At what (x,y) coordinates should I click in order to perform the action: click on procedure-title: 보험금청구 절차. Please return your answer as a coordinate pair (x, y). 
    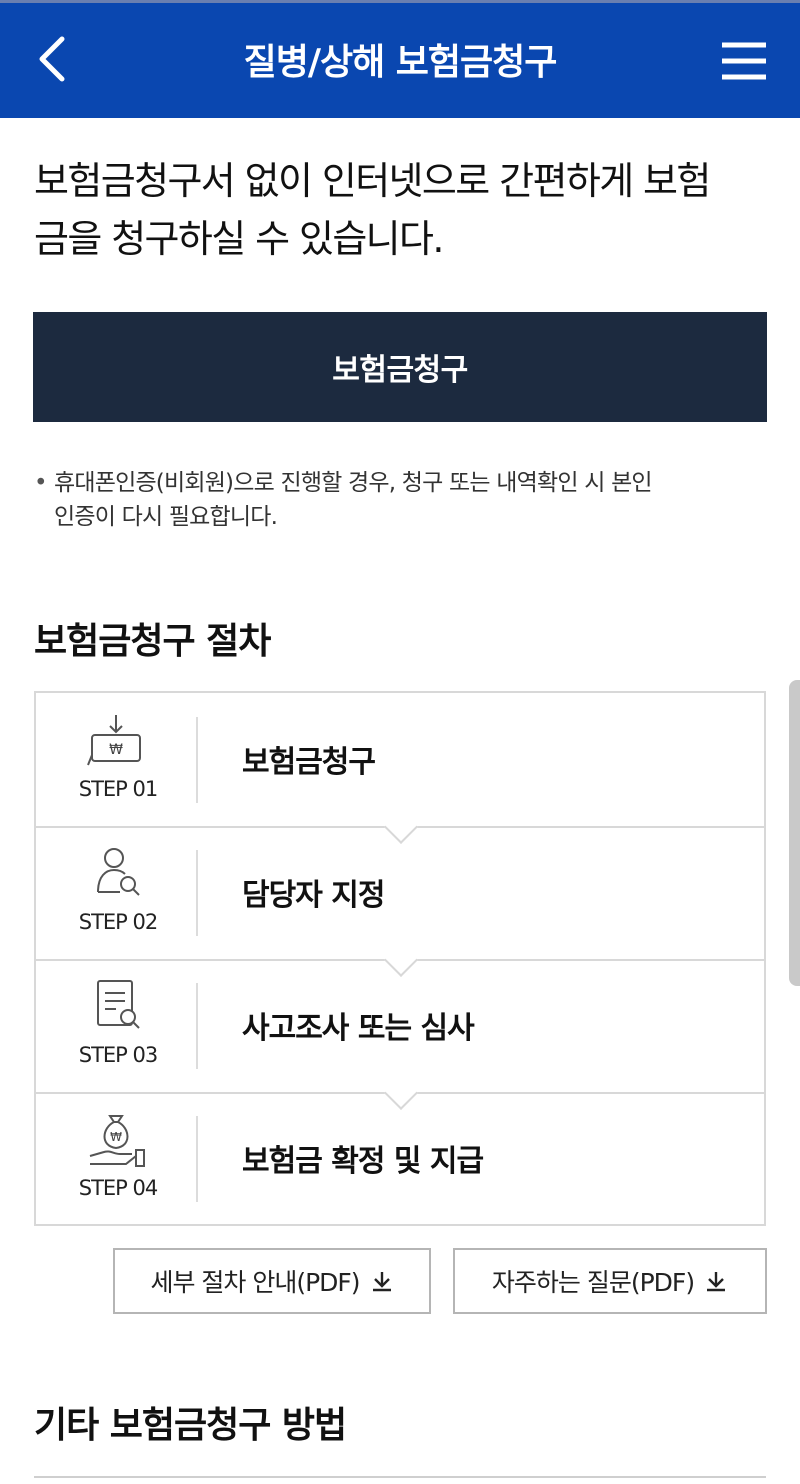
    Looking at the image, I should click on (152, 641).